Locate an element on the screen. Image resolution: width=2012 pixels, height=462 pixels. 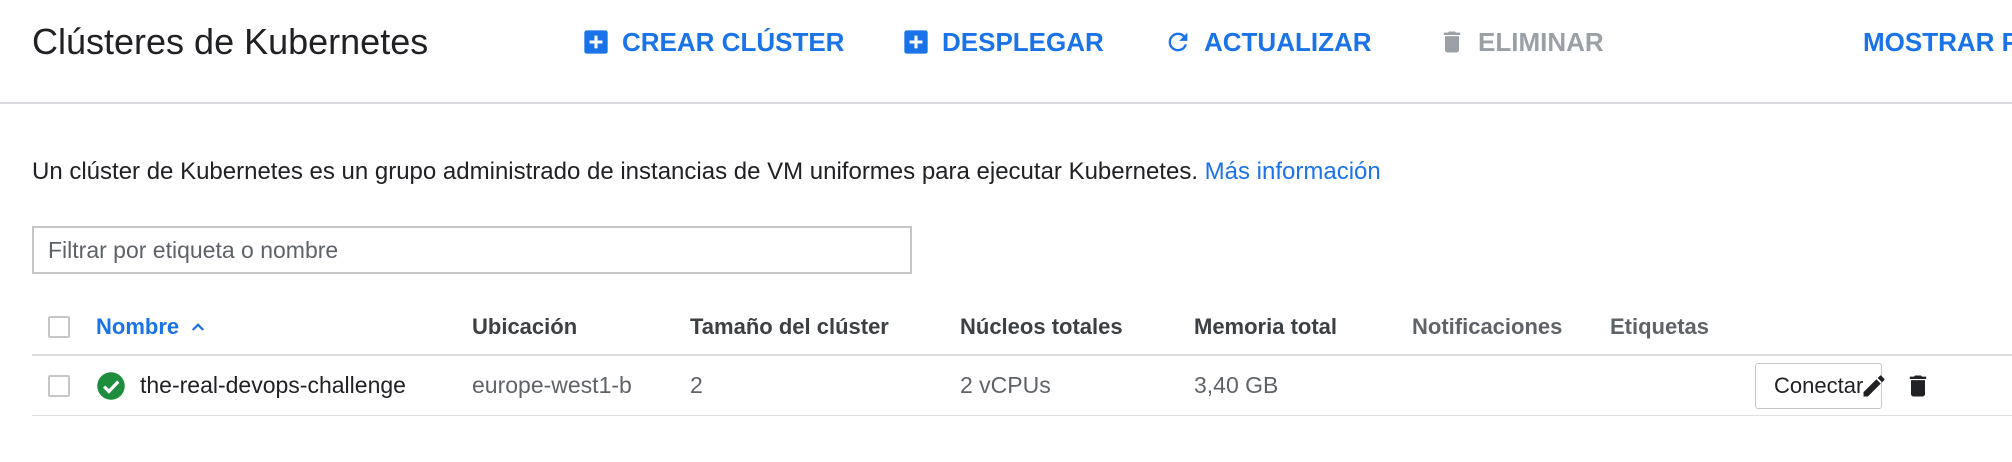
column-header-notifications: Notificaciones is located at coordinates (1487, 326).